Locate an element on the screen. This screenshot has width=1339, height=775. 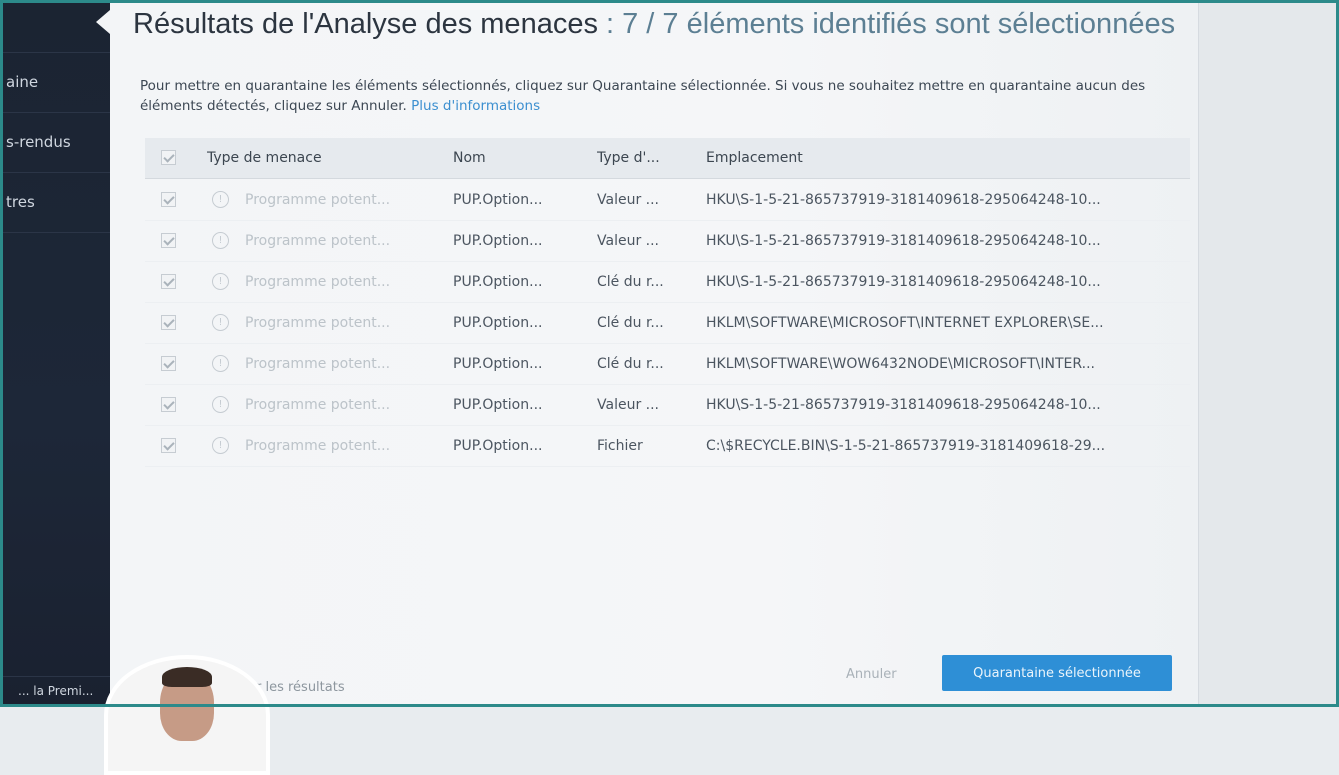
title-main: Résultats de l'Analyse des menaces is located at coordinates (365, 24).